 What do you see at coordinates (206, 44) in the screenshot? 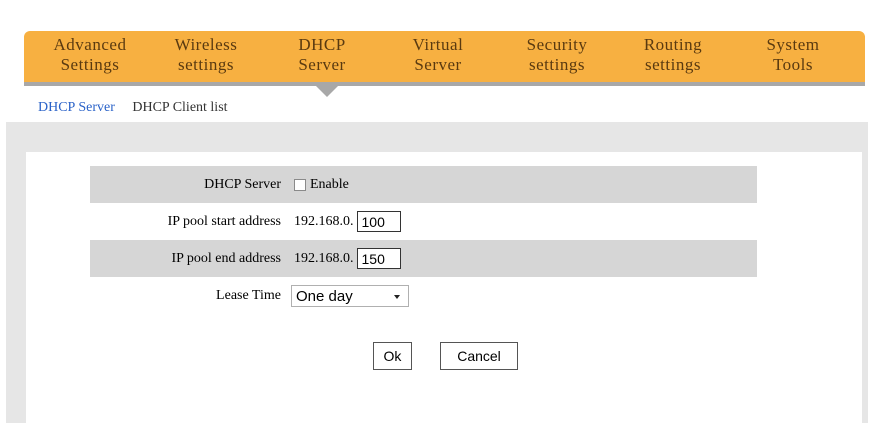
I see `nav-wireless-settings-line1: Wireless` at bounding box center [206, 44].